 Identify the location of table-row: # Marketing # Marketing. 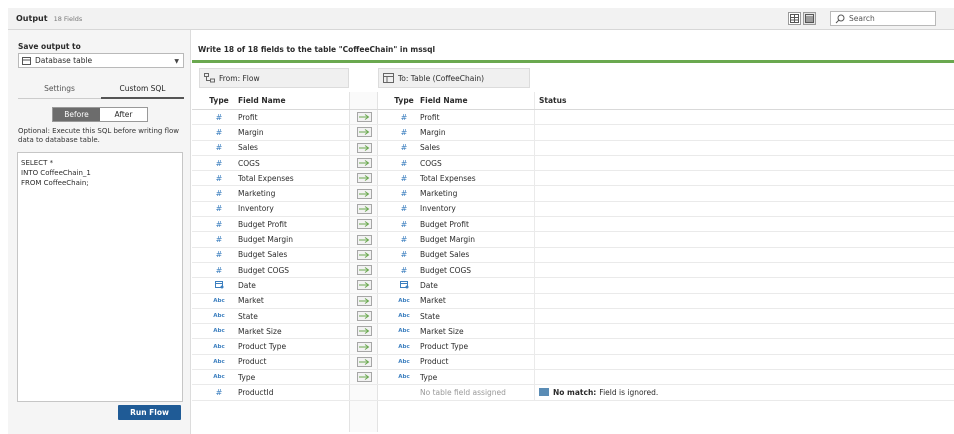
(573, 194).